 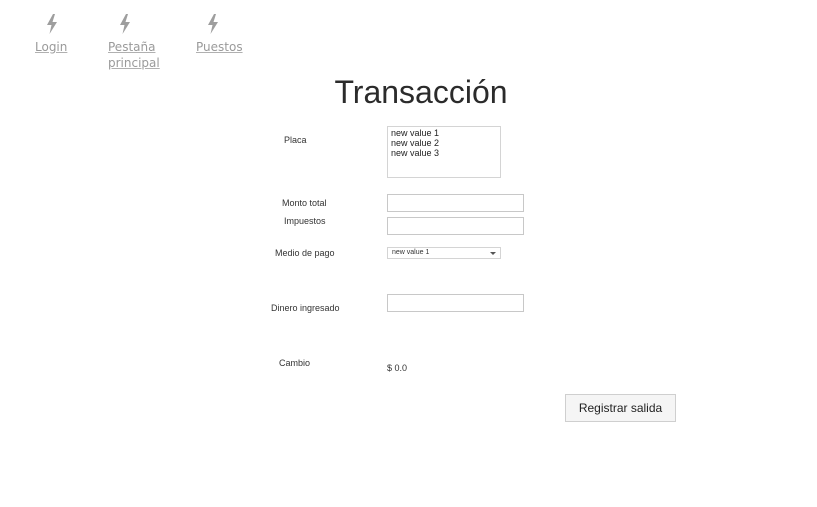 What do you see at coordinates (493, 253) in the screenshot?
I see `chevron-down-icon` at bounding box center [493, 253].